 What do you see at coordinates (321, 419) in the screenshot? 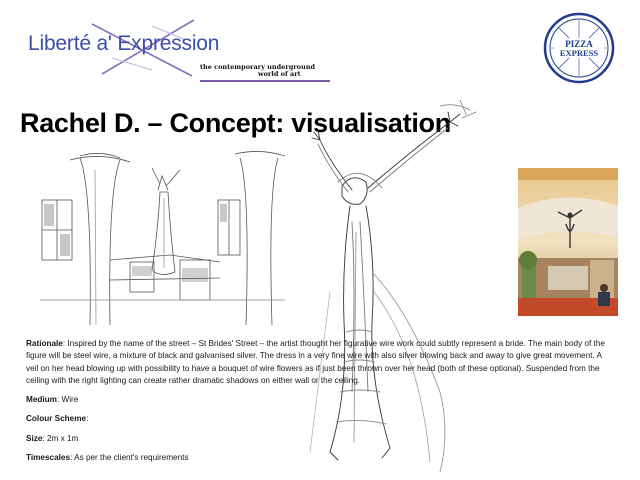
I see `colour-line: Colour Scheme:` at bounding box center [321, 419].